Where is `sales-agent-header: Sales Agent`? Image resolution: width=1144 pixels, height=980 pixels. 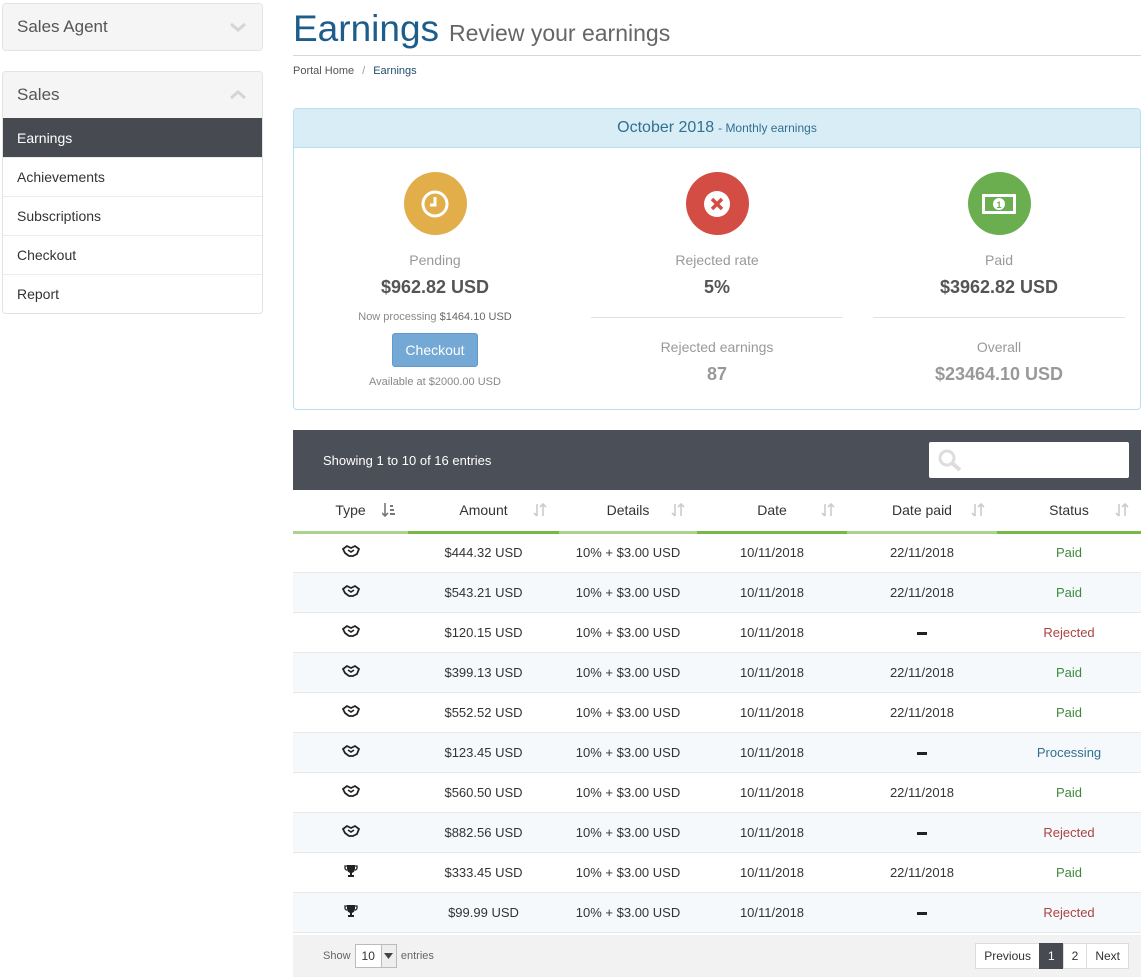 sales-agent-header: Sales Agent is located at coordinates (132, 27).